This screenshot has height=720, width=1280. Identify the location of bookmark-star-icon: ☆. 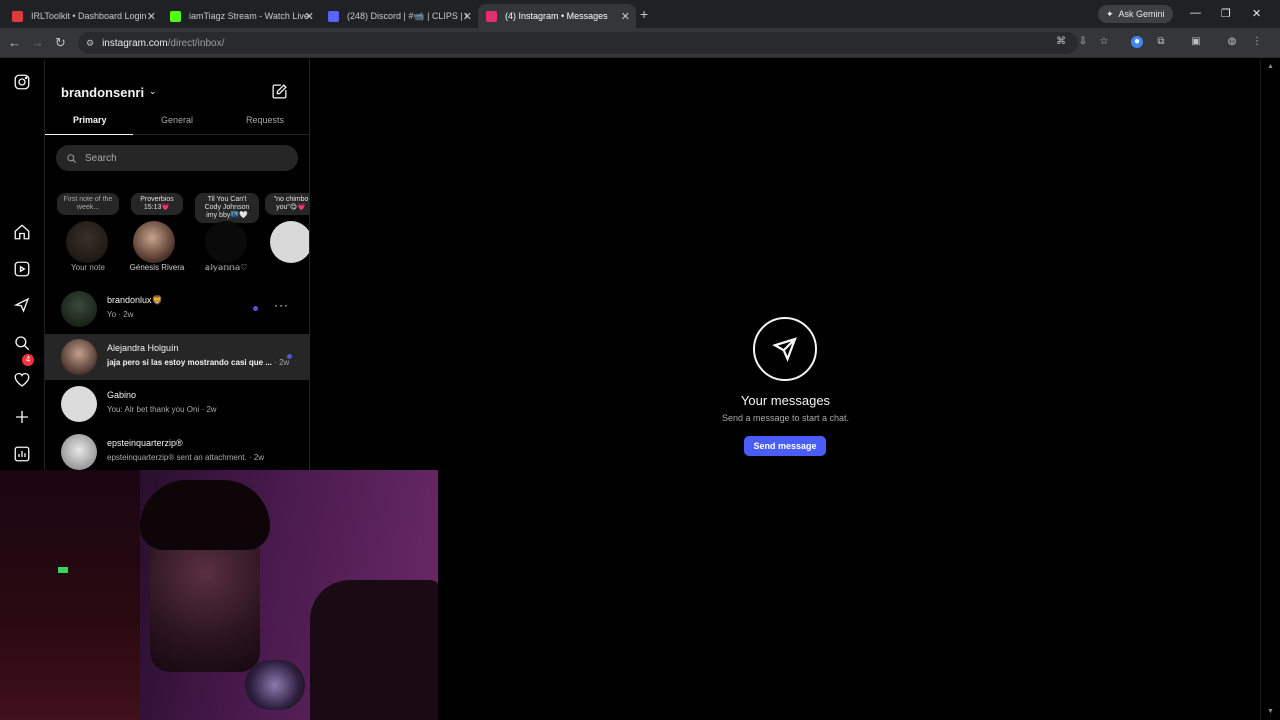
(1104, 42).